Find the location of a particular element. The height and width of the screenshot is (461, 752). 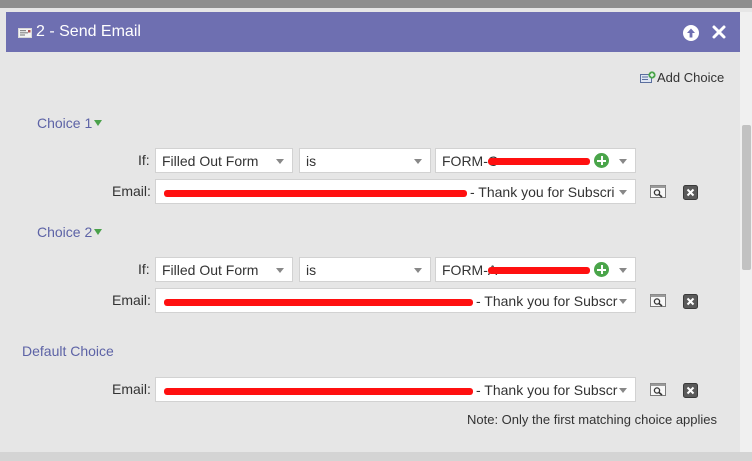

choice-1-condition-select: Filled Out Form is located at coordinates (224, 160).